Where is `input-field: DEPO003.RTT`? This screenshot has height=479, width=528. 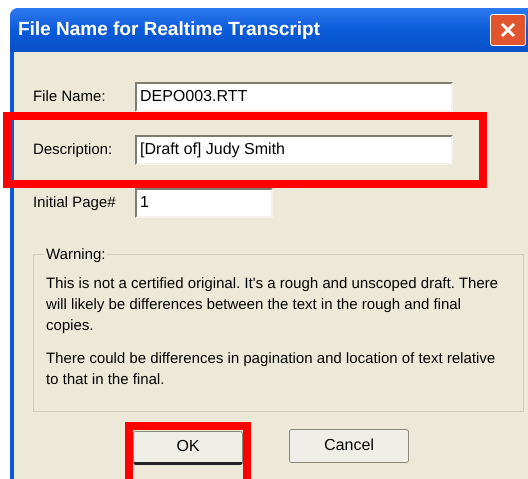 input-field: DEPO003.RTT is located at coordinates (294, 97).